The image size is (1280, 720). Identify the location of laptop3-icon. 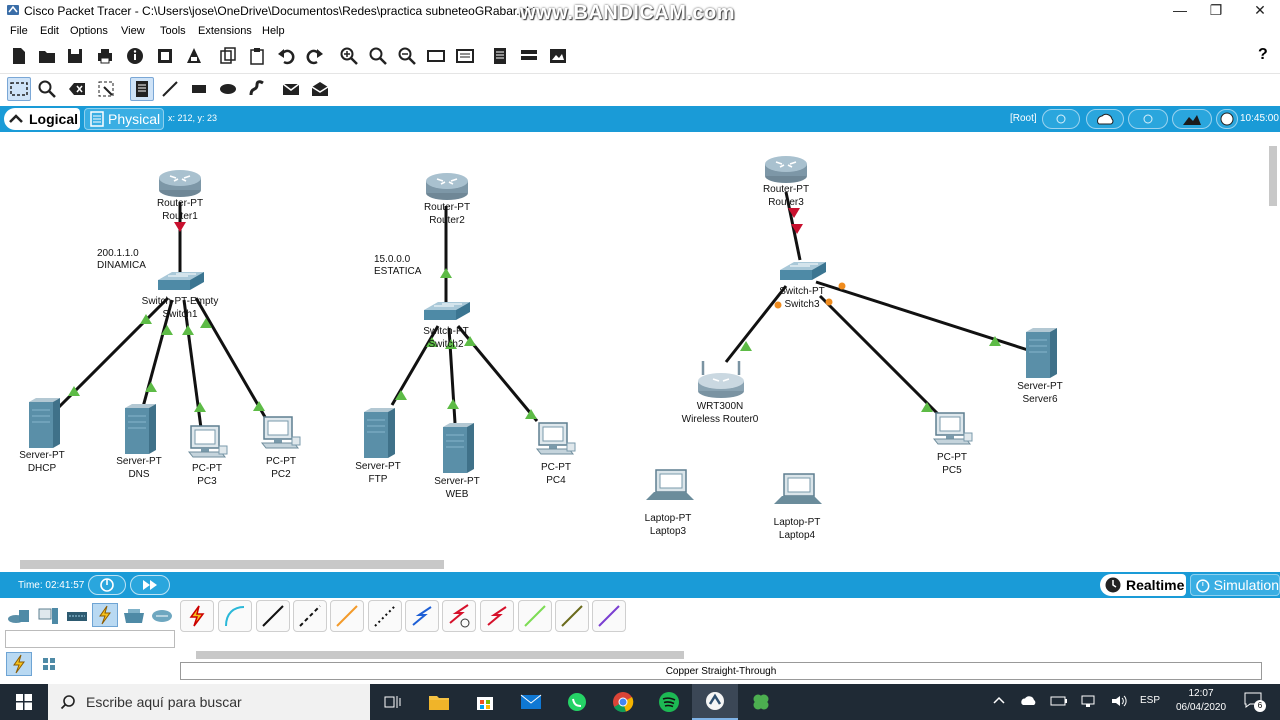
(670, 485).